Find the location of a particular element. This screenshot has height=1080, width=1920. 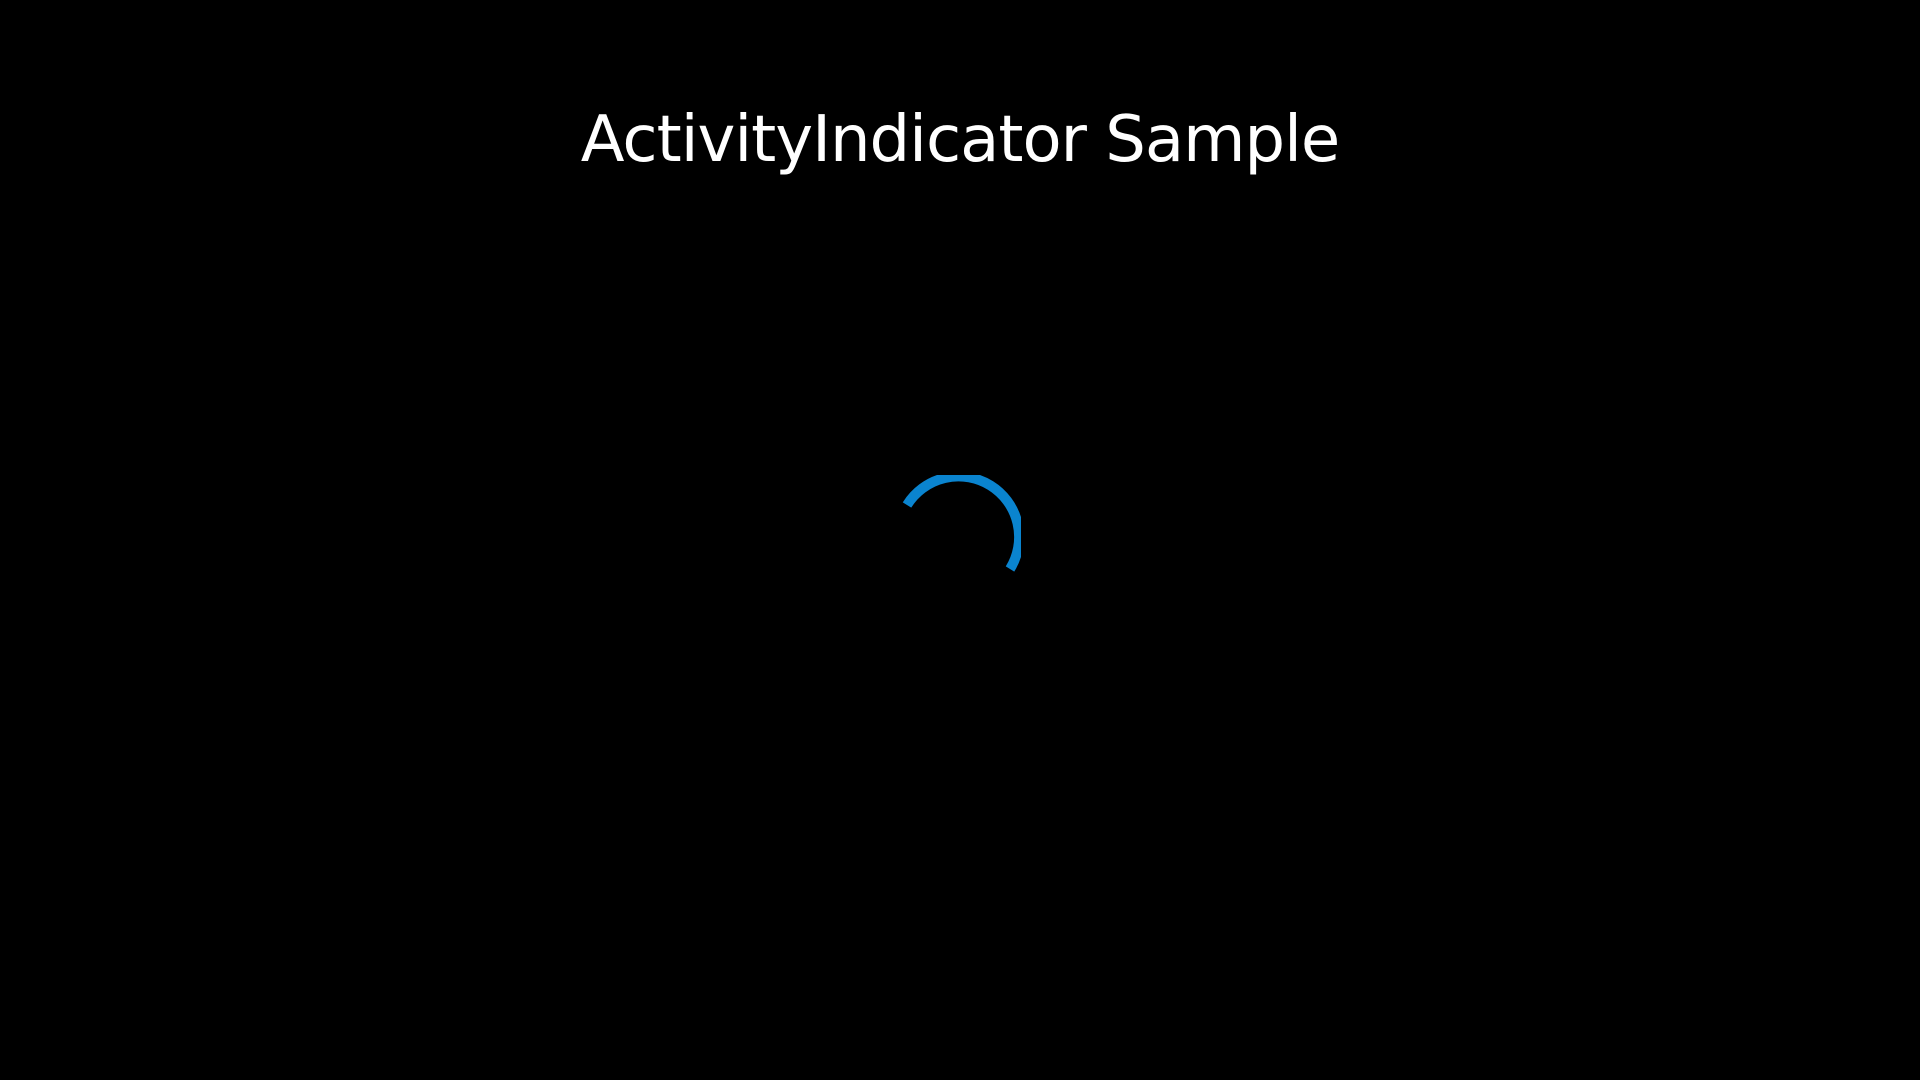

spinner-icon is located at coordinates (961, 523).